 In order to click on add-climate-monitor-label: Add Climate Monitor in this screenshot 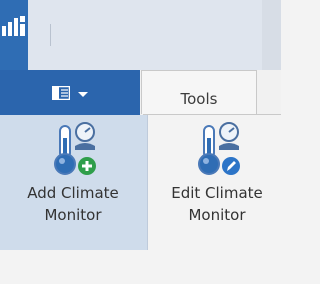, I will do `click(73, 204)`.